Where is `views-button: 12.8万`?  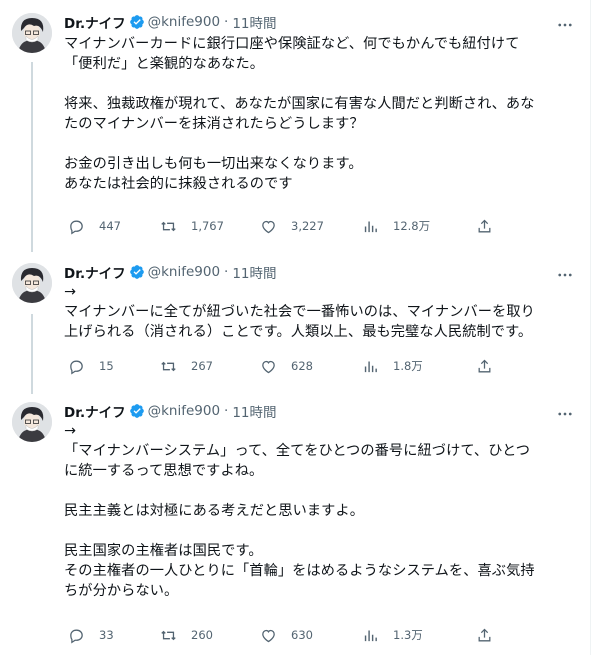 views-button: 12.8万 is located at coordinates (396, 226).